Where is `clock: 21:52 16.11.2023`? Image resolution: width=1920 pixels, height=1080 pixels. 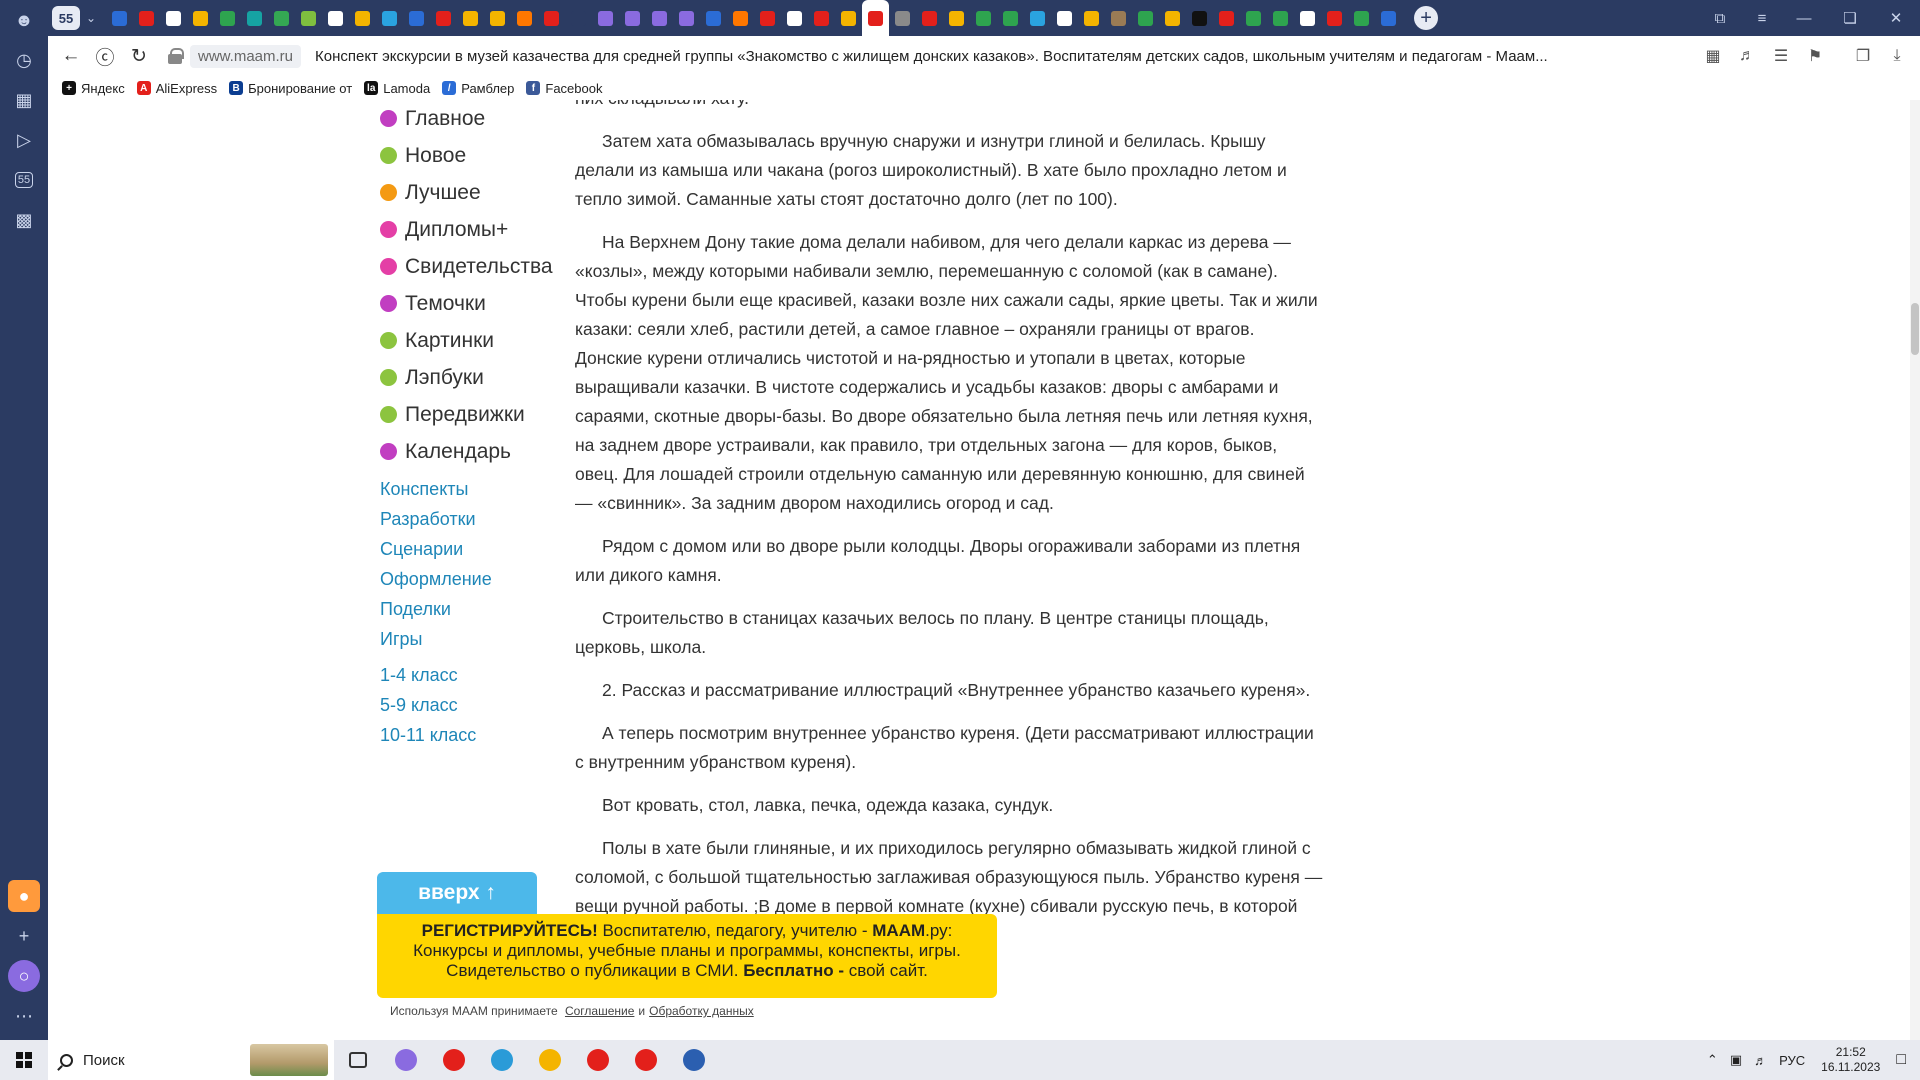 clock: 21:52 16.11.2023 is located at coordinates (1850, 1060).